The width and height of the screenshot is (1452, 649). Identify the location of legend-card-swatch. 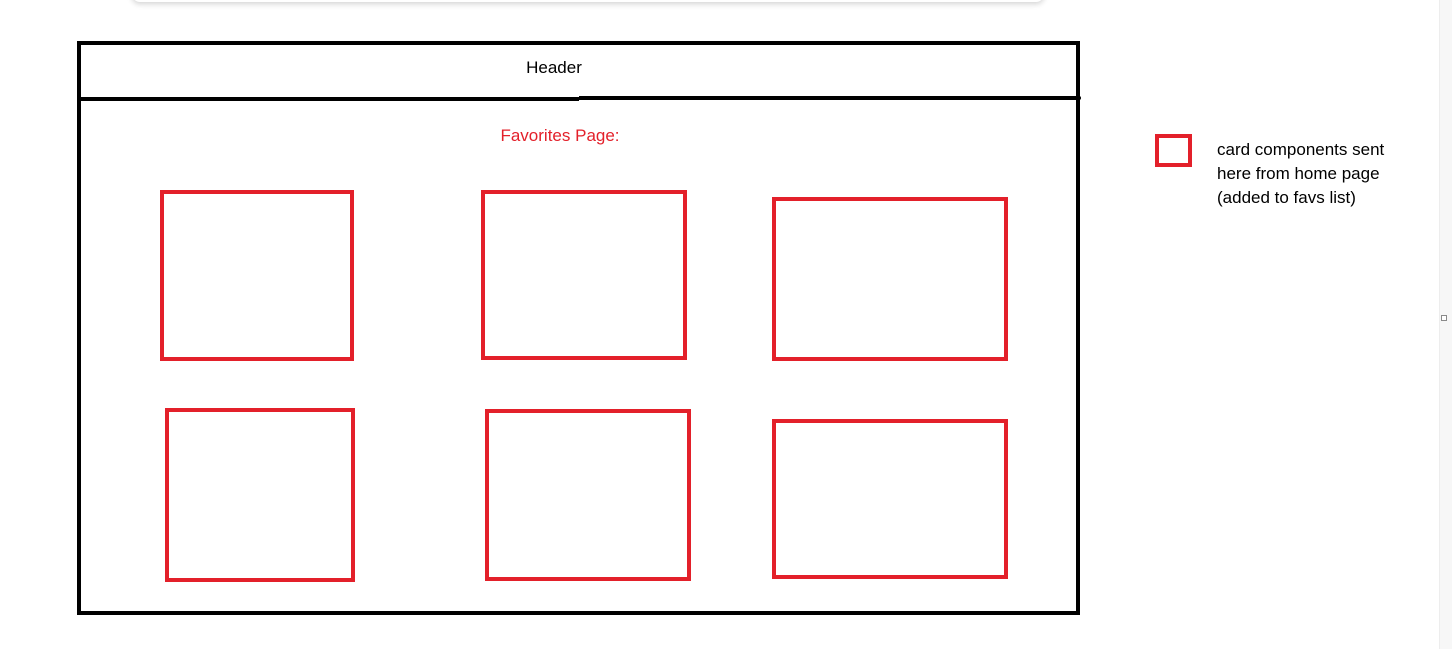
(1173, 150).